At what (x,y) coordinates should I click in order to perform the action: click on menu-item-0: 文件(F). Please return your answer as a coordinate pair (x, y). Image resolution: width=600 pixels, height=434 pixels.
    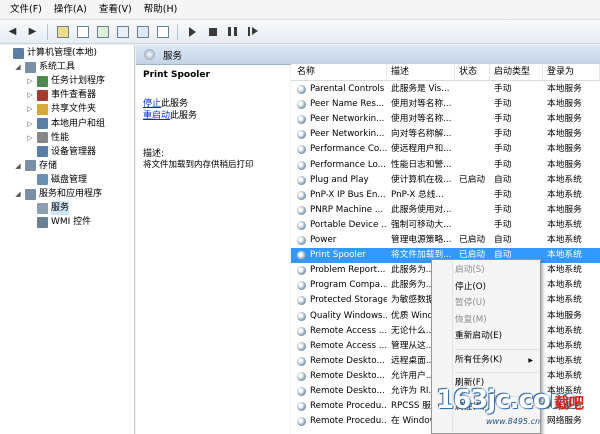
    Looking at the image, I should click on (26, 10).